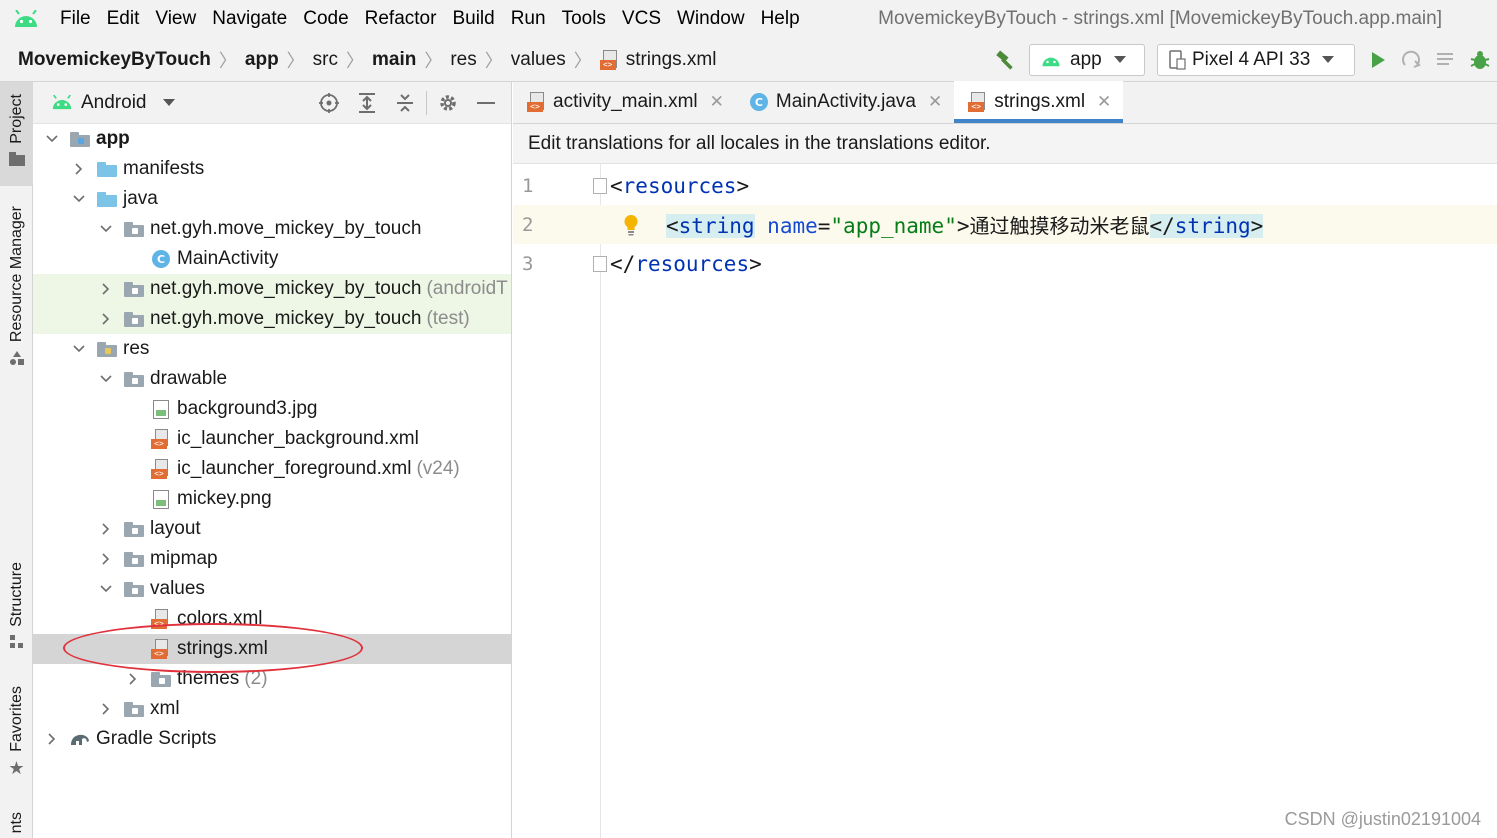  What do you see at coordinates (1412, 60) in the screenshot?
I see `apply-changes-icon` at bounding box center [1412, 60].